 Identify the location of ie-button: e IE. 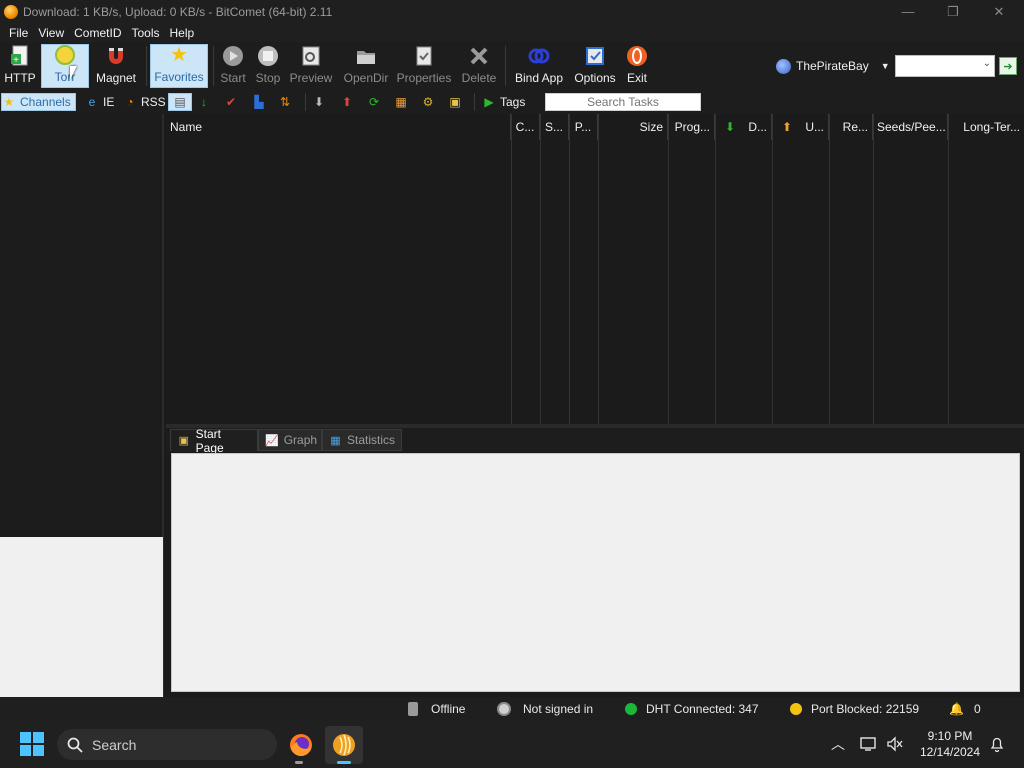
(100, 102).